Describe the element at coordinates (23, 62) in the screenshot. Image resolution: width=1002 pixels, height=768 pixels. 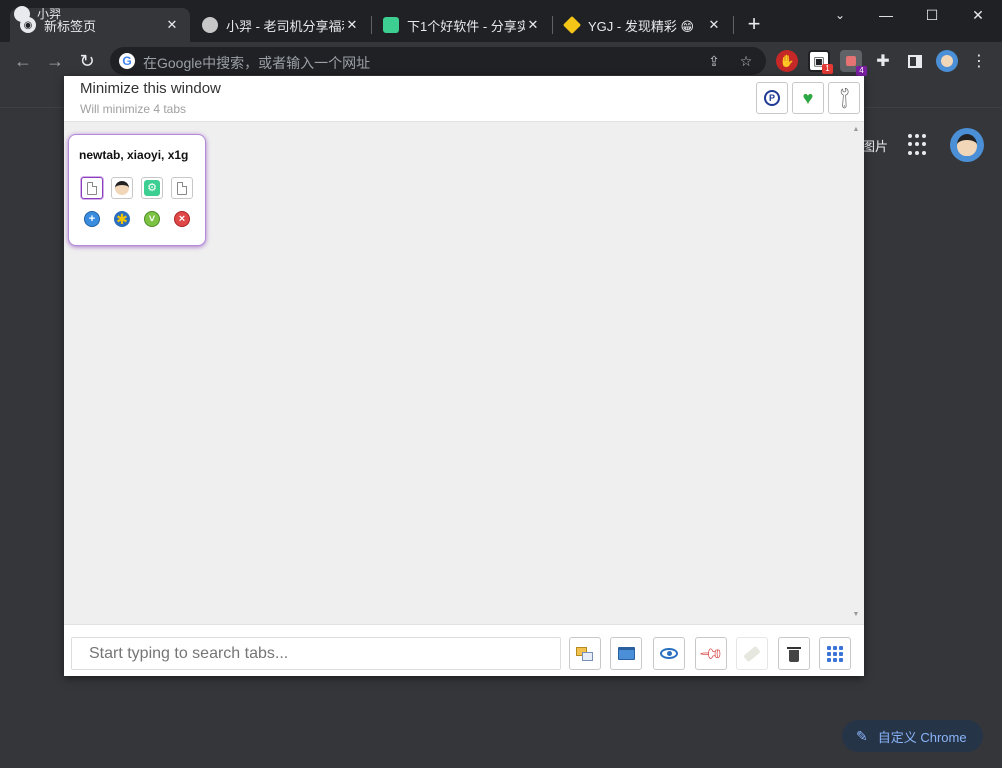
I see `back-button: ←` at that location.